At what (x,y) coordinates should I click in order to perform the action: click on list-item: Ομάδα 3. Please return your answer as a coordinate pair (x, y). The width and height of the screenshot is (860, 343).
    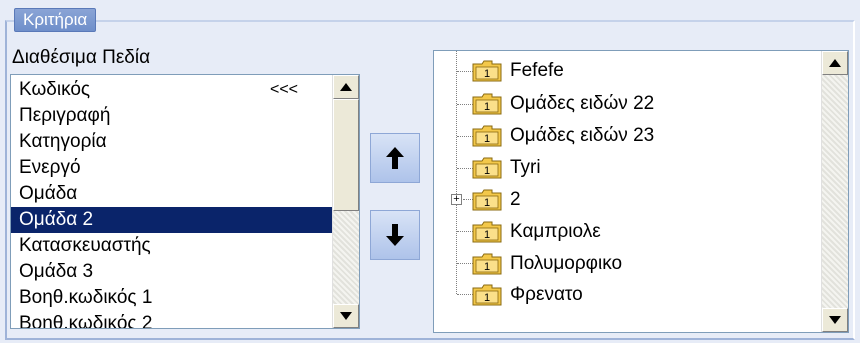
    Looking at the image, I should click on (172, 272).